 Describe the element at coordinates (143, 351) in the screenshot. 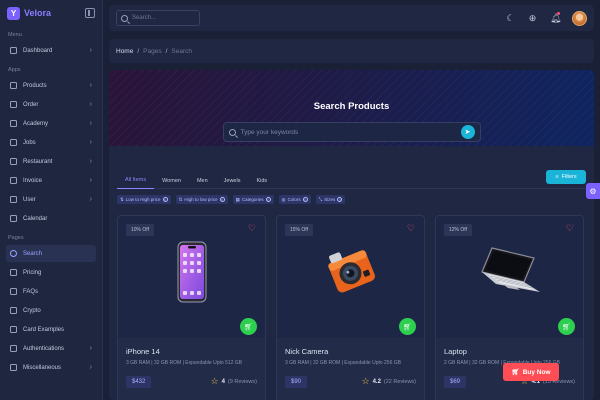

I see `product-name: iPhone 14` at that location.